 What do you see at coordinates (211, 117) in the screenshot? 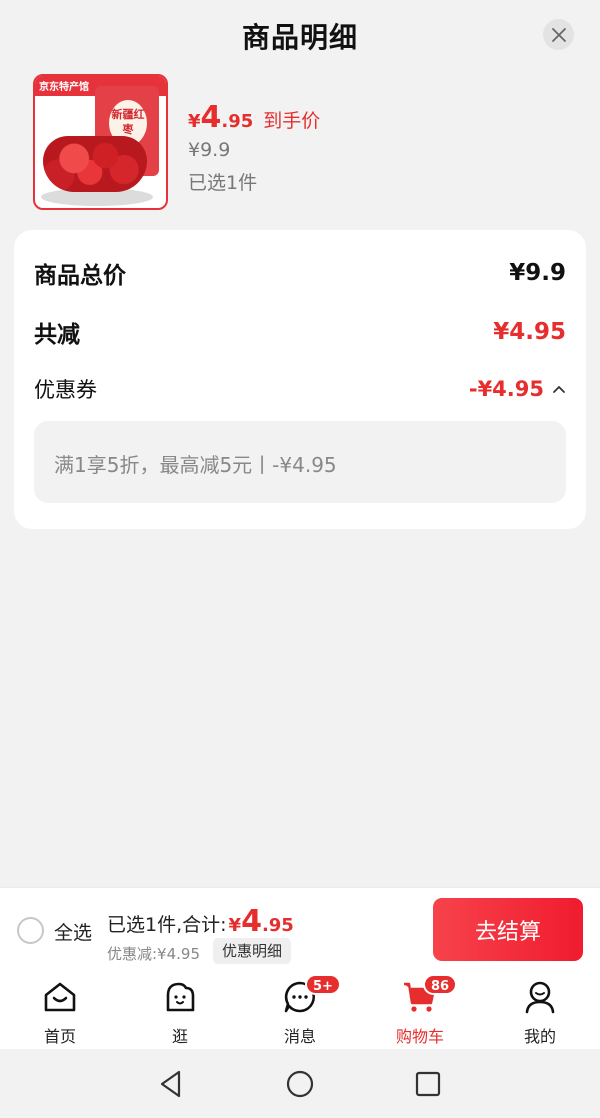
I see `price-integer: 4` at bounding box center [211, 117].